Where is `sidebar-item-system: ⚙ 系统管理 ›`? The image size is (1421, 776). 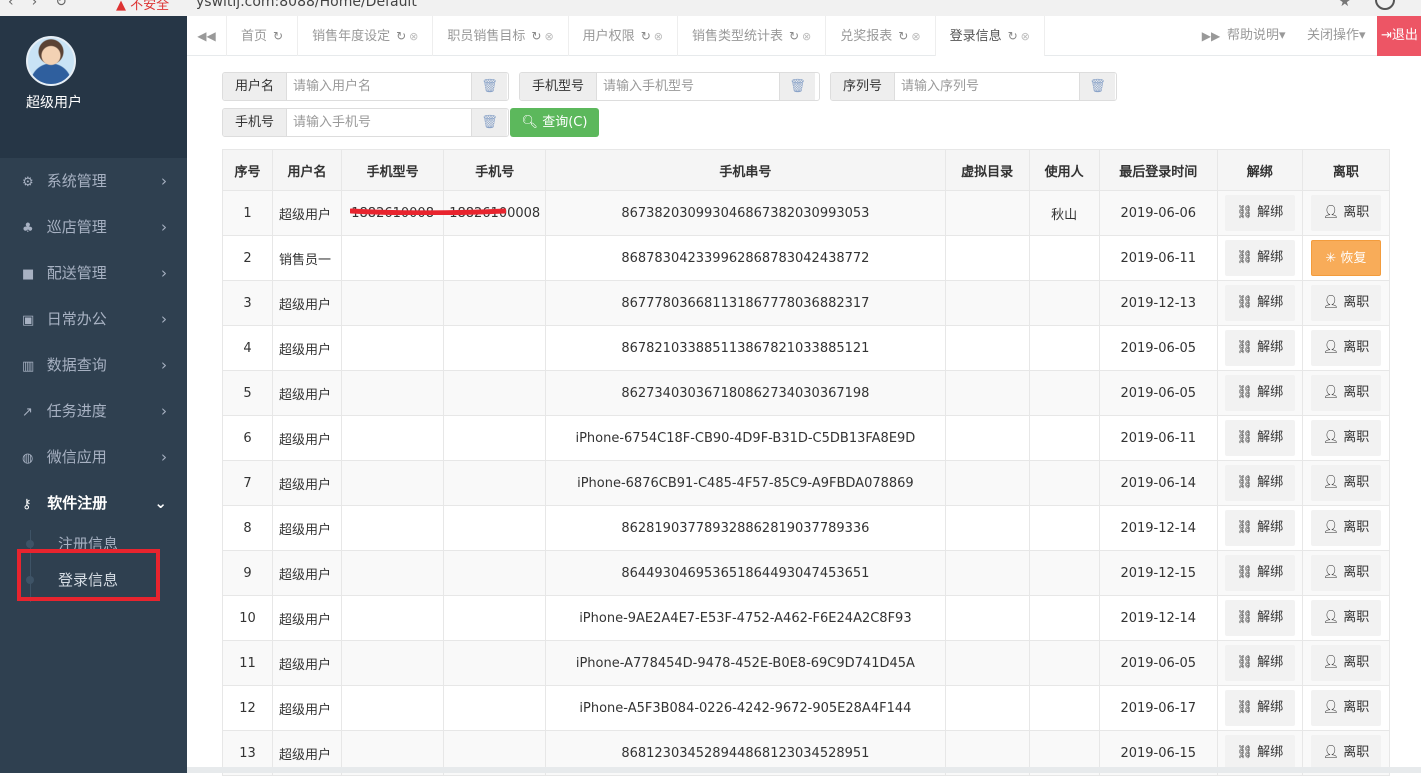
sidebar-item-system: ⚙ 系统管理 › is located at coordinates (93, 181).